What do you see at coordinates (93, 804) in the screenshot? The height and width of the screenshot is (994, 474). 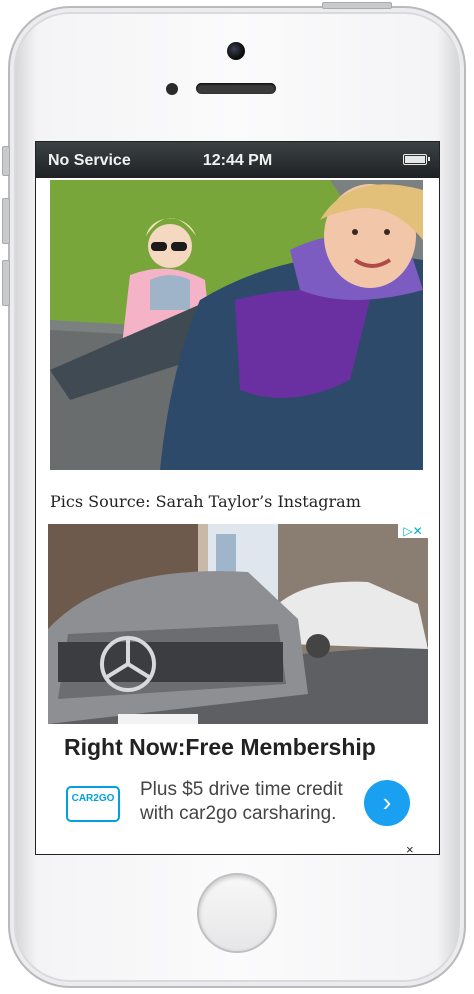 I see `car2go-logo: CAR2GO` at bounding box center [93, 804].